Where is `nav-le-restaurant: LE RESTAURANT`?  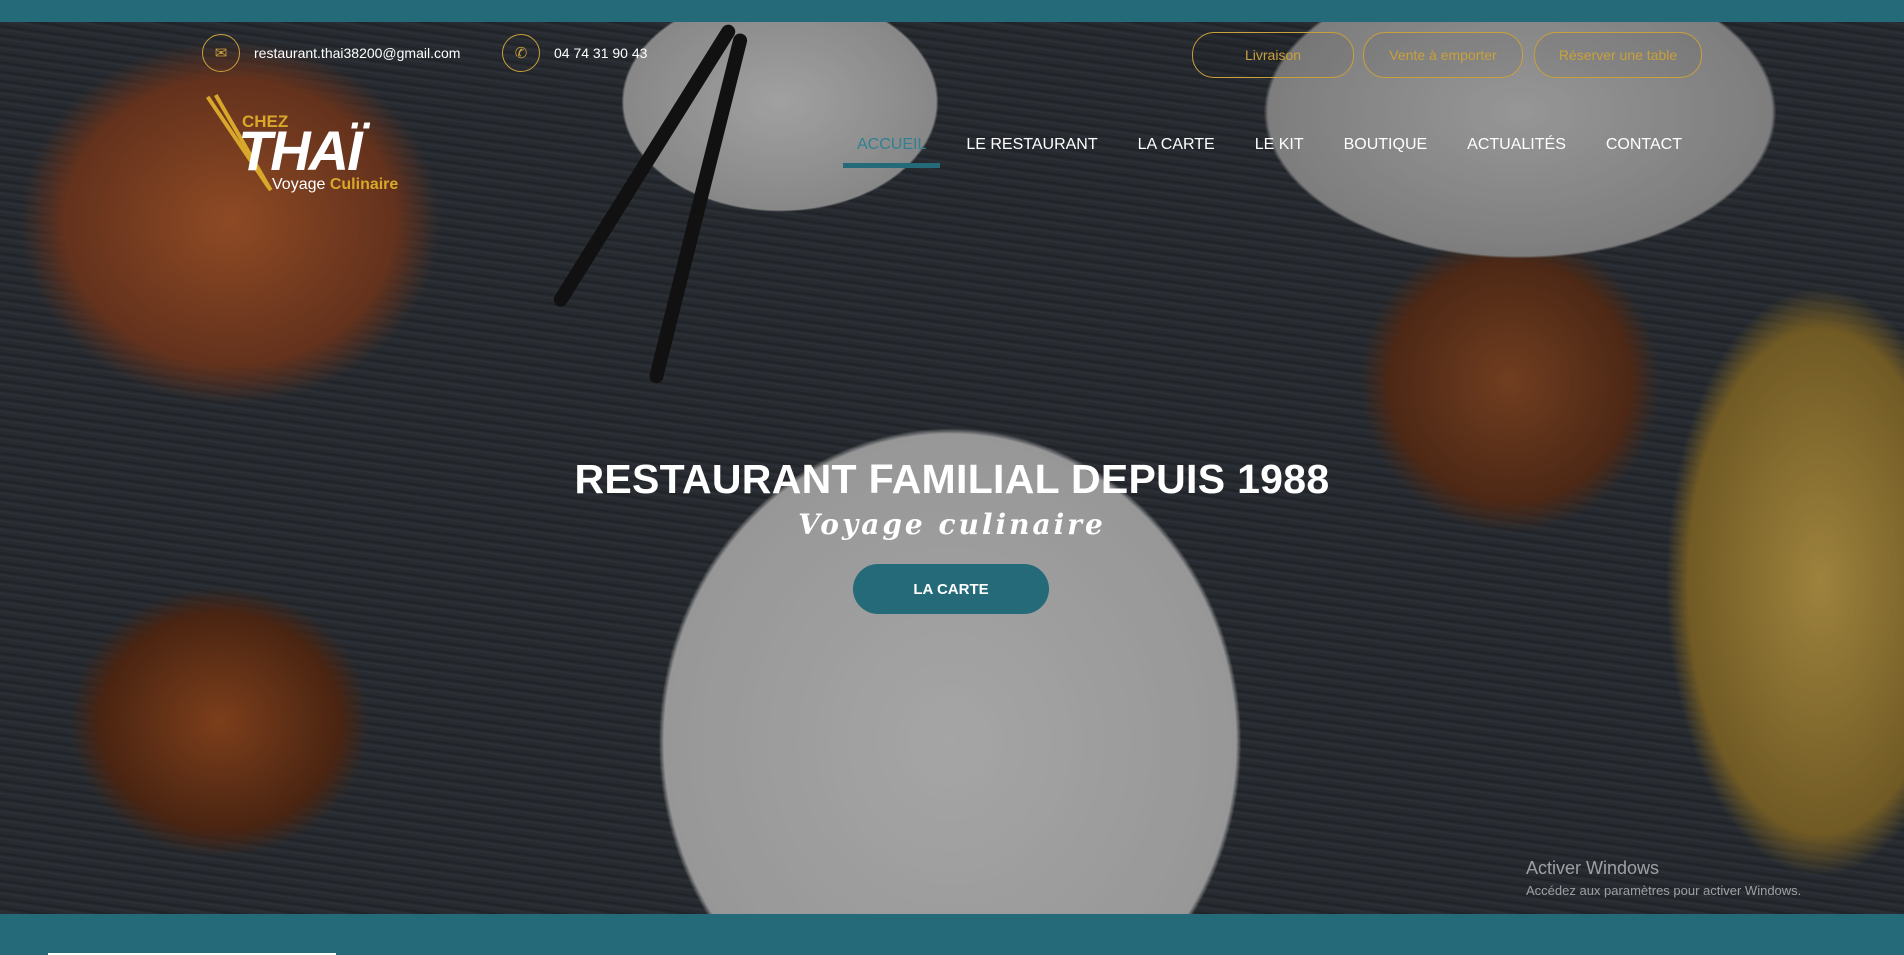 nav-le-restaurant: LE RESTAURANT is located at coordinates (1031, 148).